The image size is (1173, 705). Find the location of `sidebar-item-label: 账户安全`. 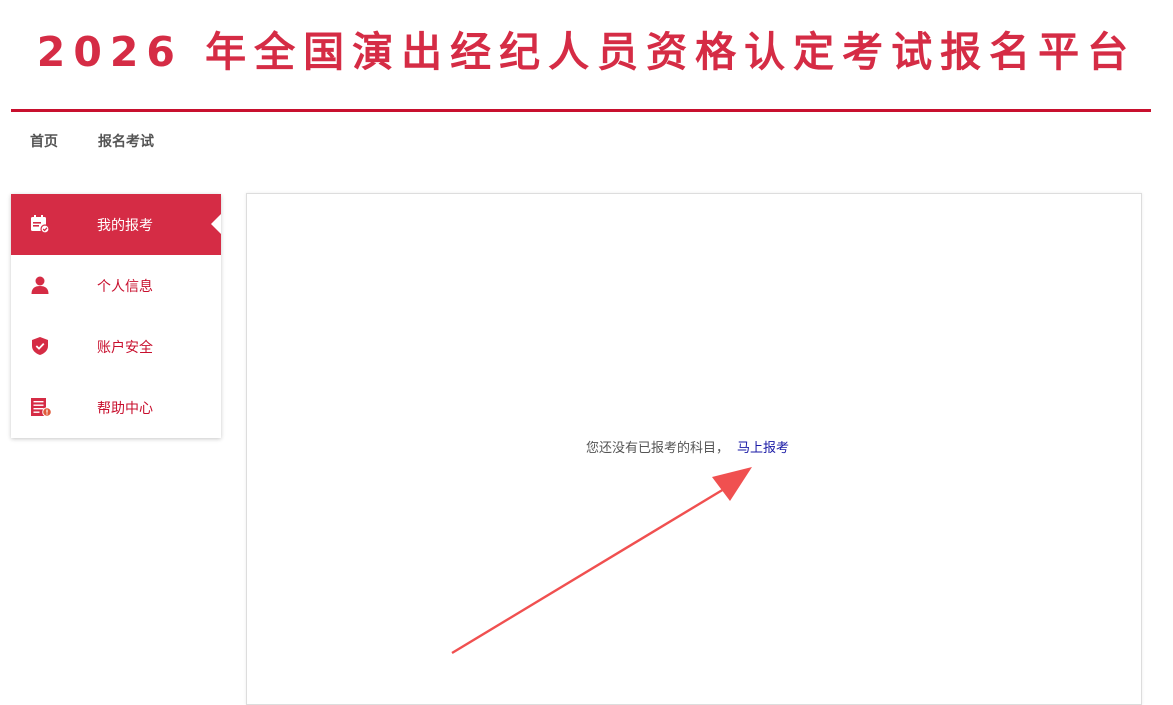

sidebar-item-label: 账户安全 is located at coordinates (125, 347).